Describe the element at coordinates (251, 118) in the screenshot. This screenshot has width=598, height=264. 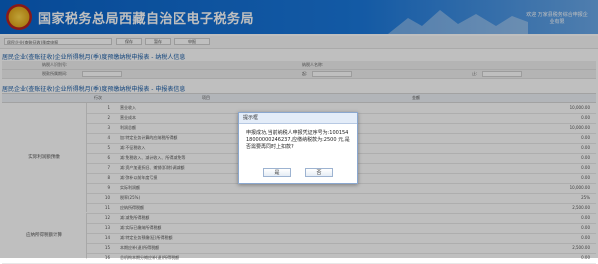
I see `dialog-title: 提示框` at that location.